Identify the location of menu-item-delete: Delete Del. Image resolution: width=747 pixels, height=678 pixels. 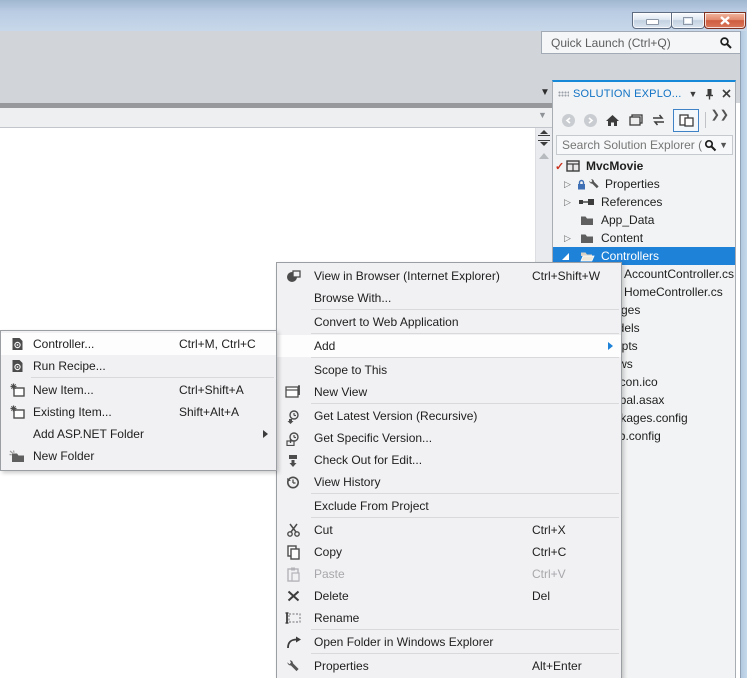
(449, 596).